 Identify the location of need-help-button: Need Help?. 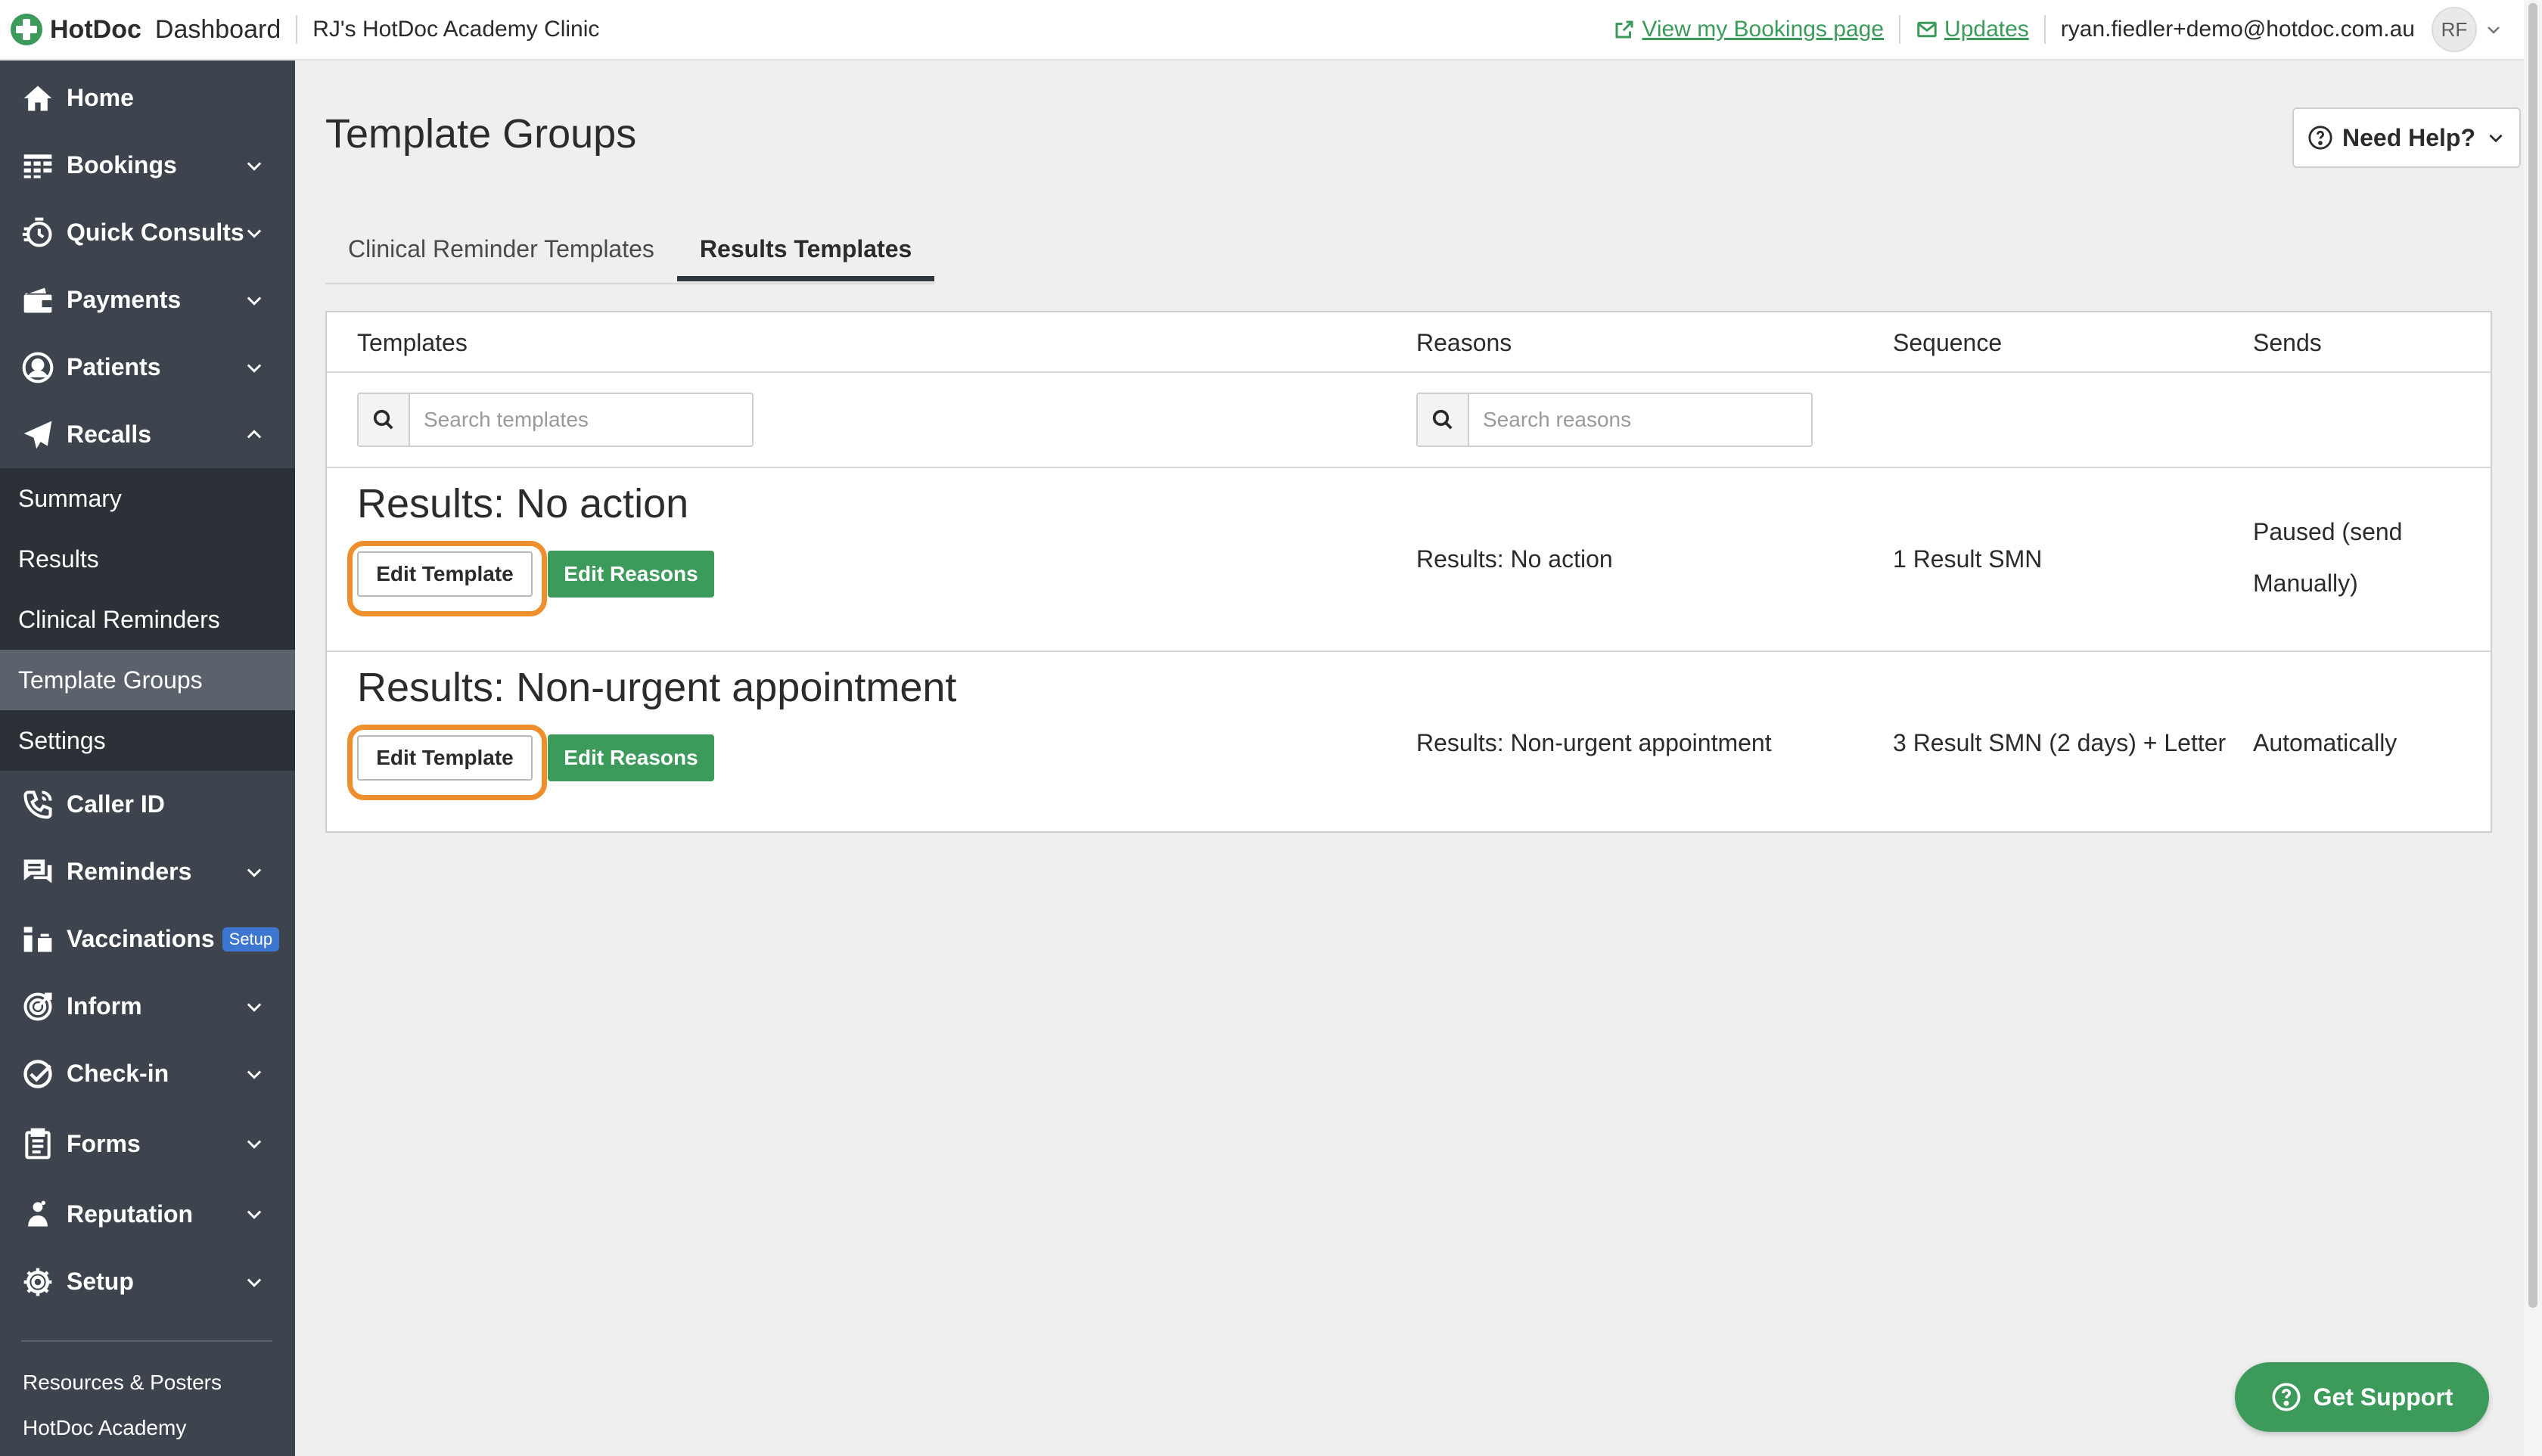
(2406, 137).